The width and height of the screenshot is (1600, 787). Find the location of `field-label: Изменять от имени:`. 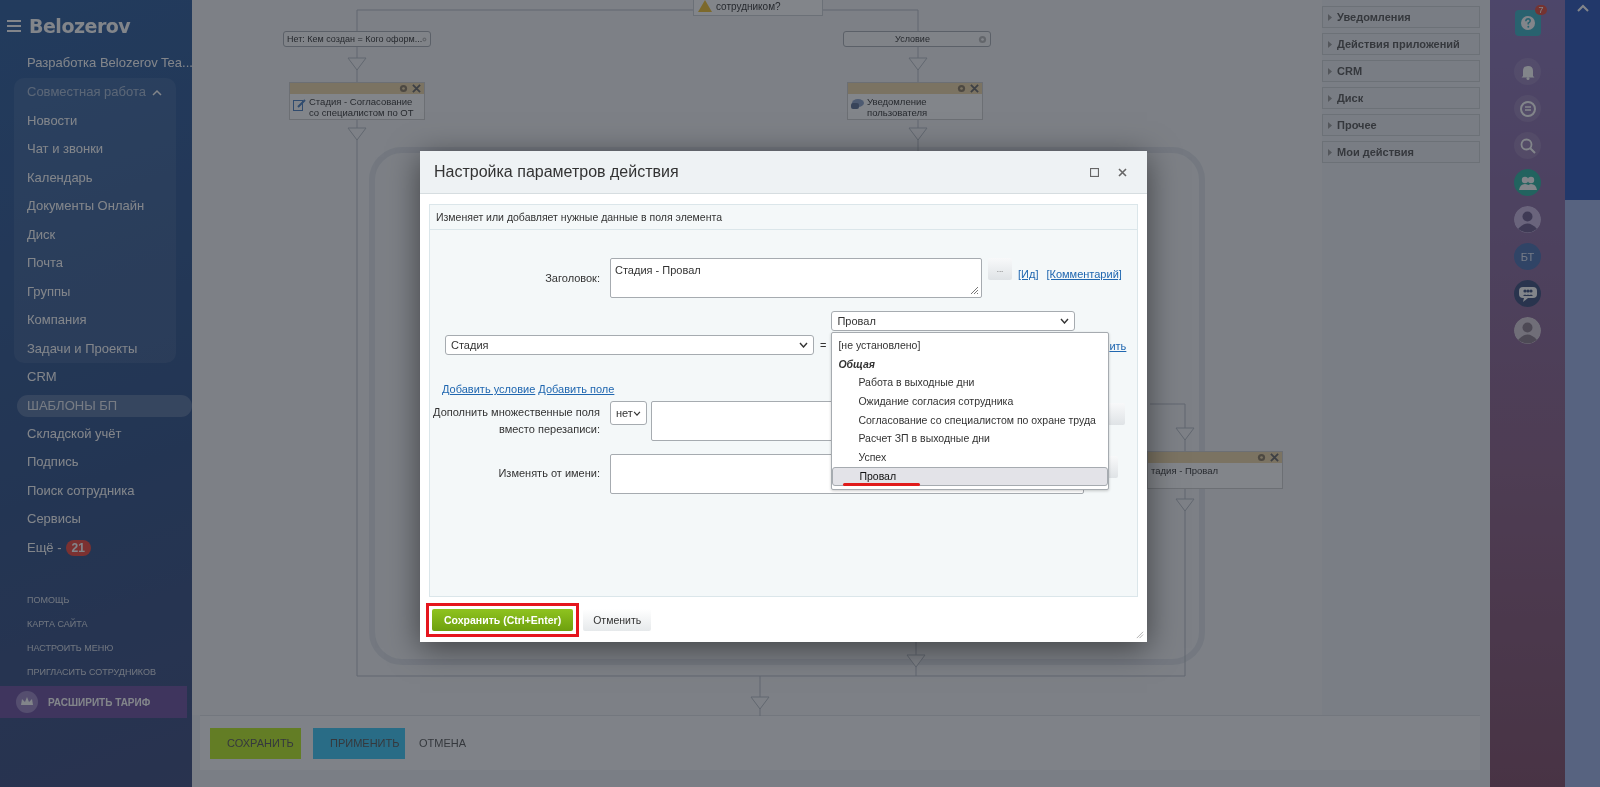

field-label: Изменять от имени: is located at coordinates (549, 472).